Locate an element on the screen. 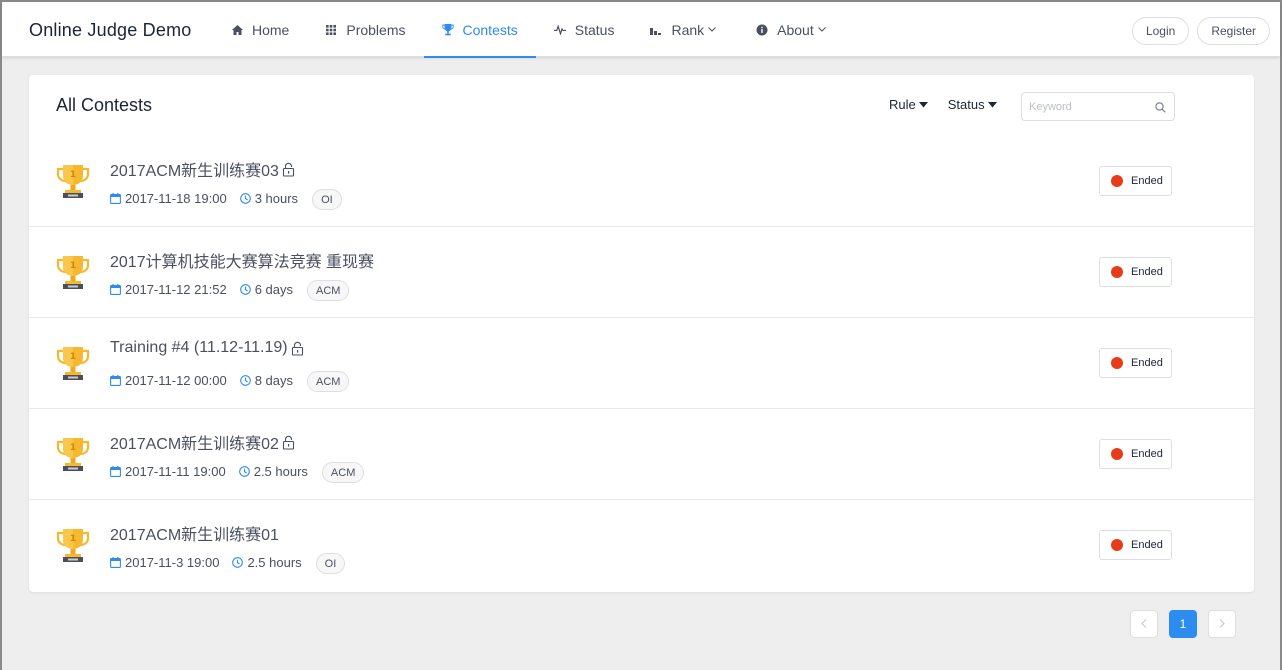 The image size is (1282, 670). search-box is located at coordinates (1098, 106).